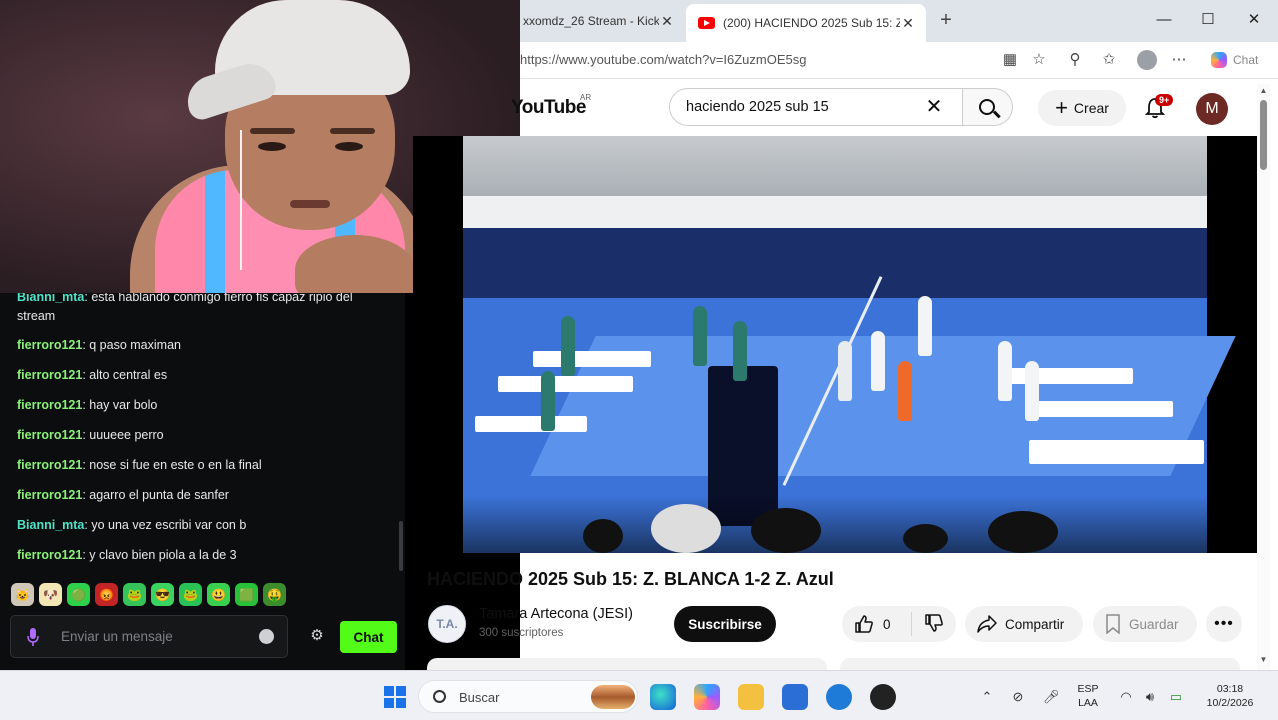 The width and height of the screenshot is (1278, 720). What do you see at coordinates (22, 594) in the screenshot?
I see `emote-icon: 😺` at bounding box center [22, 594].